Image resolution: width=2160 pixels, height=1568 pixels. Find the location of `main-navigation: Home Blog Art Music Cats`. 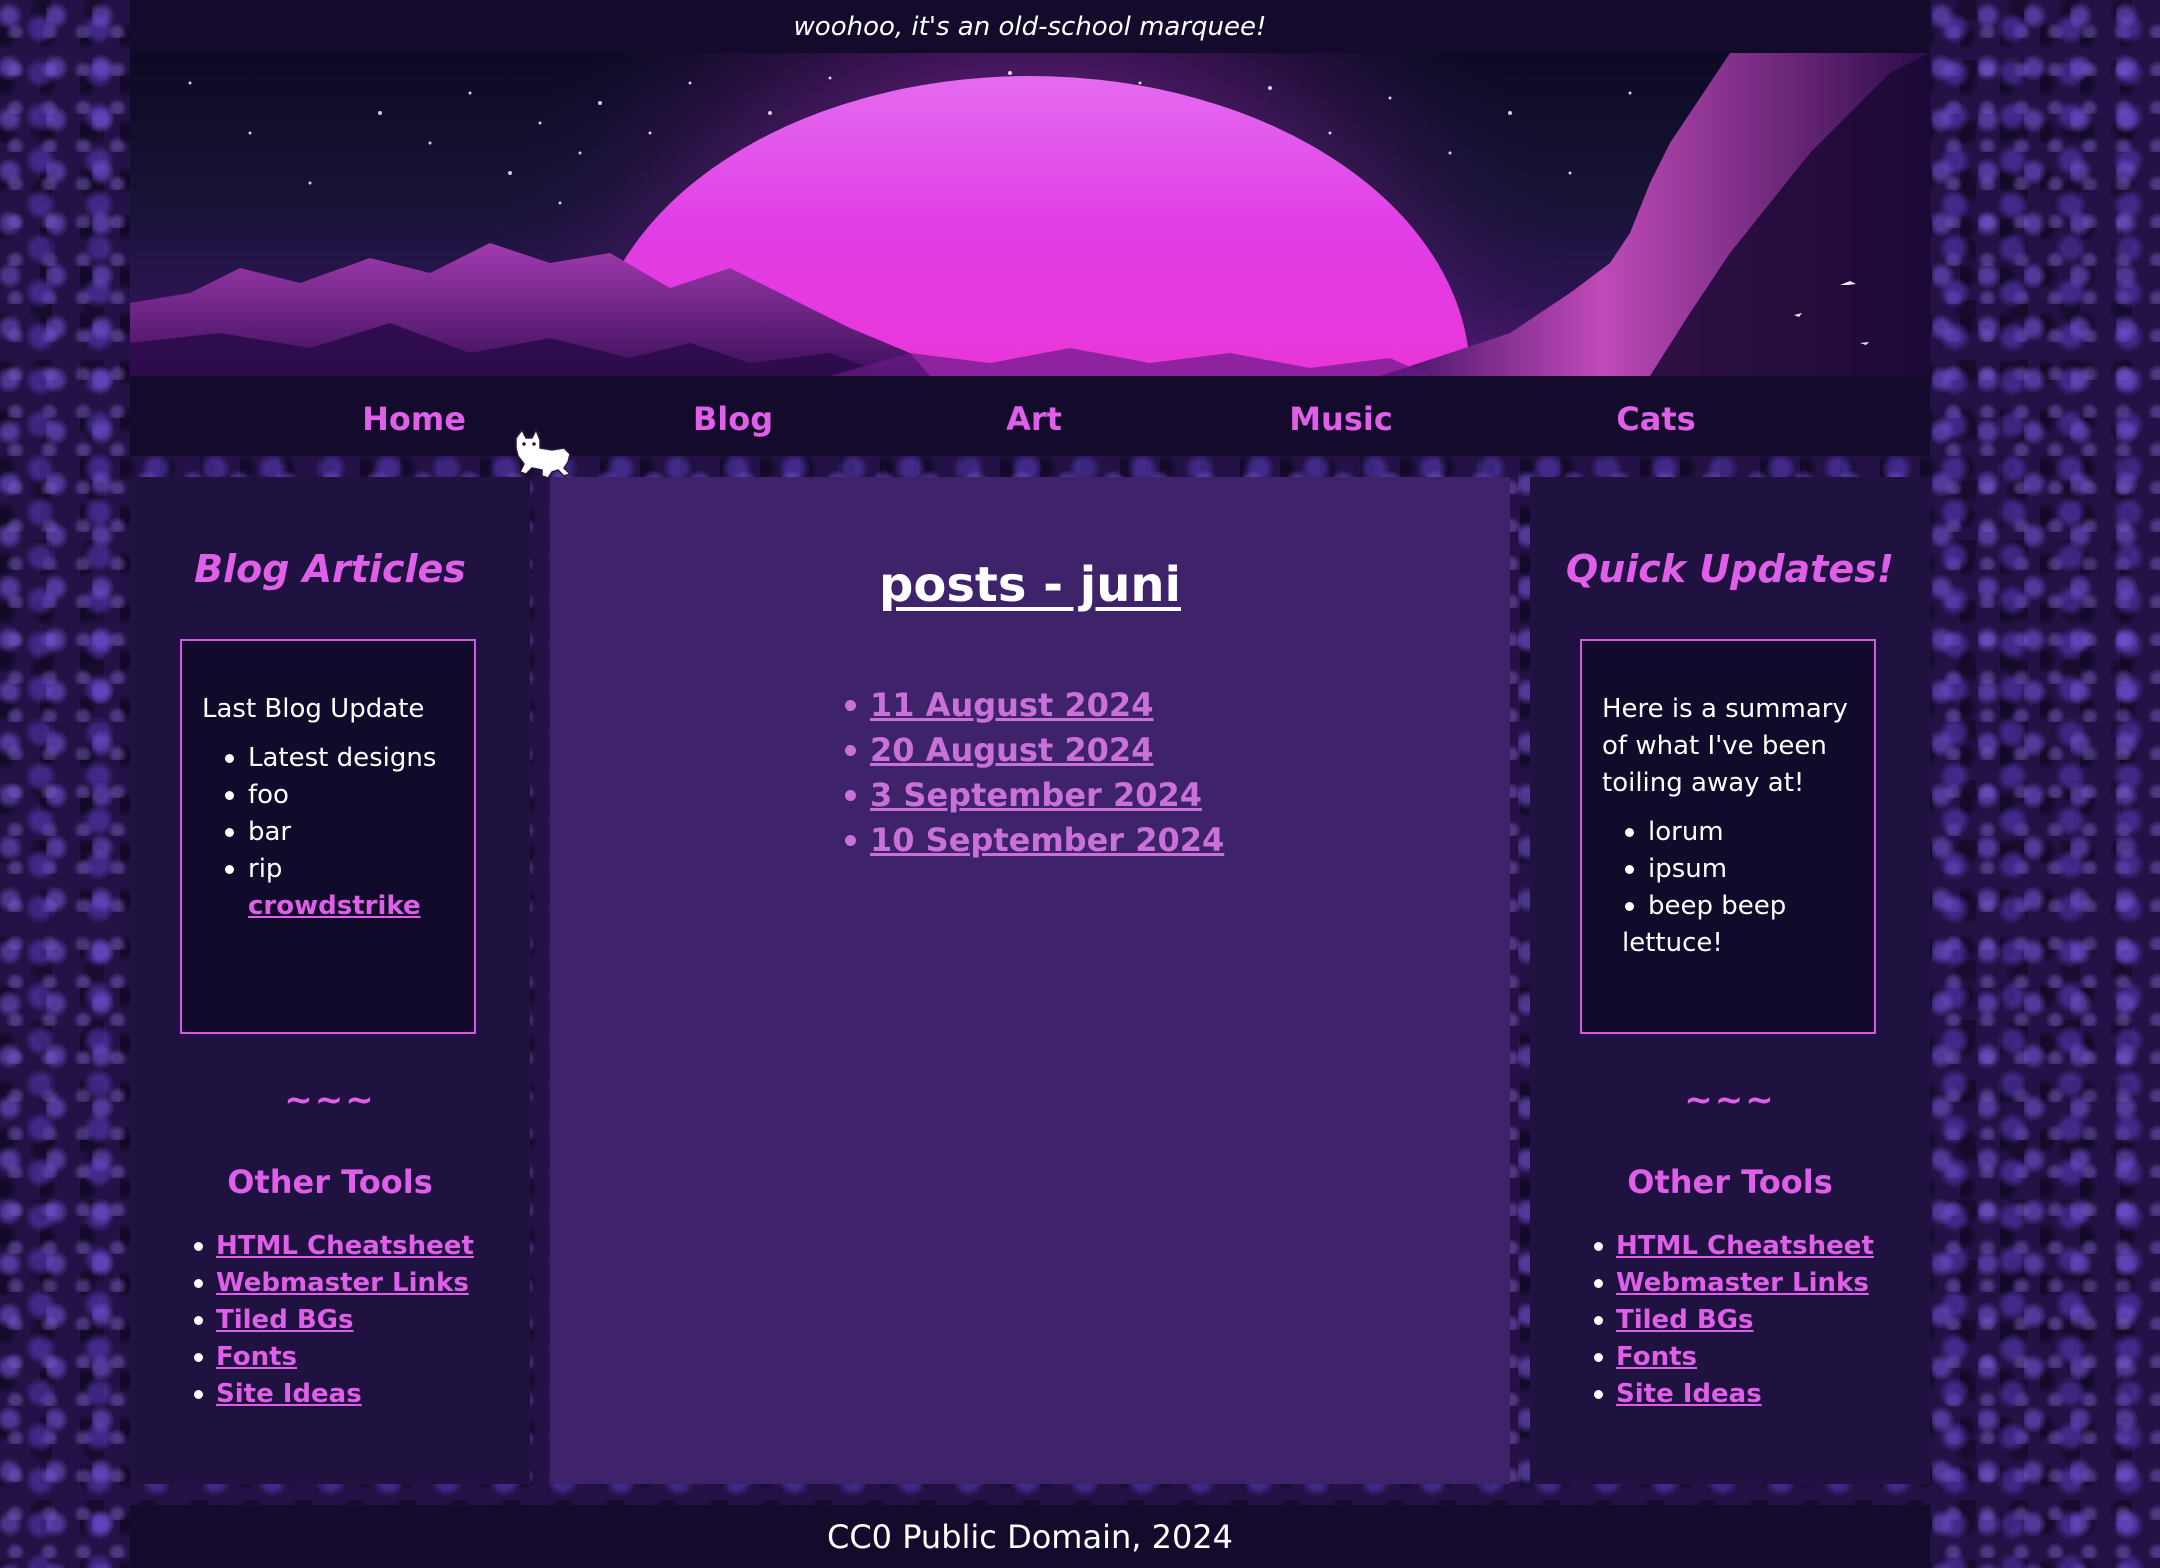

main-navigation: Home Blog Art Music Cats is located at coordinates (1030, 416).